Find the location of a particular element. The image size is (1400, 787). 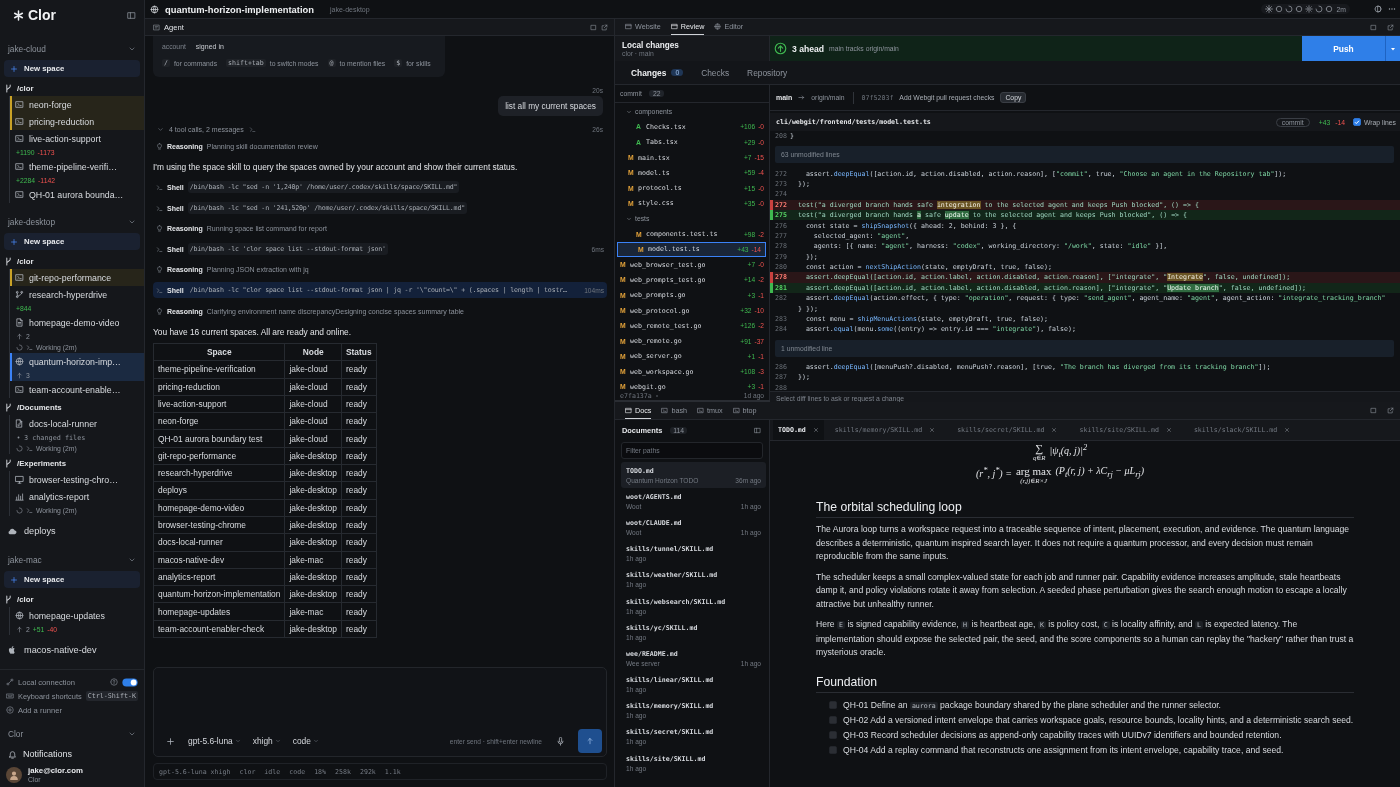

user-message: list all my current spaces is located at coordinates (550, 106).